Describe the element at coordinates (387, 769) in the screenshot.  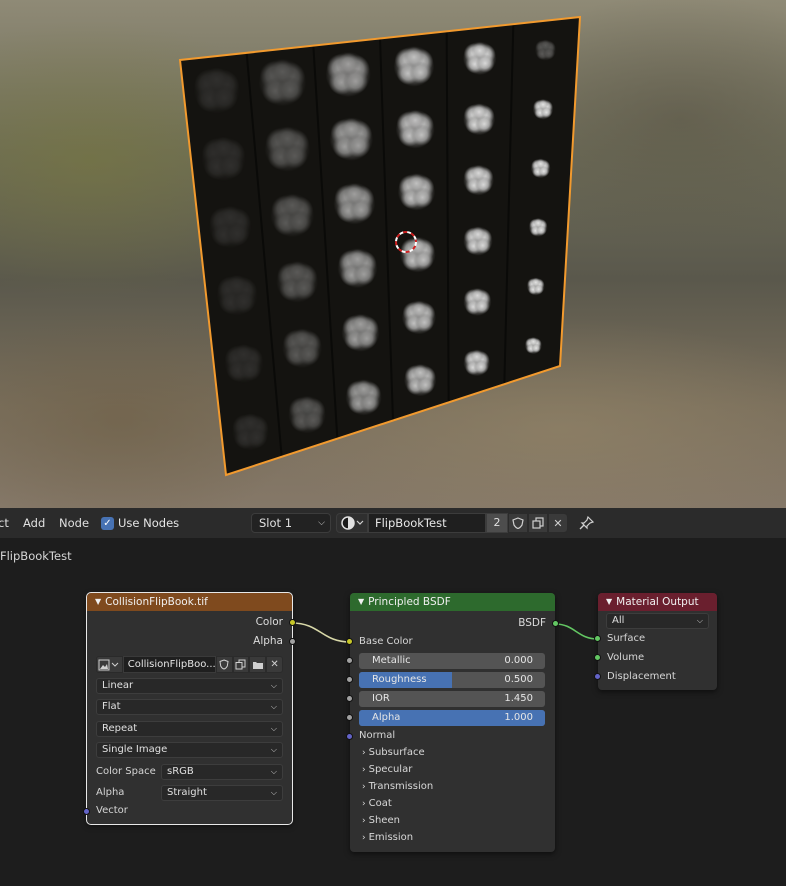
I see `panel-specular: › Specular` at that location.